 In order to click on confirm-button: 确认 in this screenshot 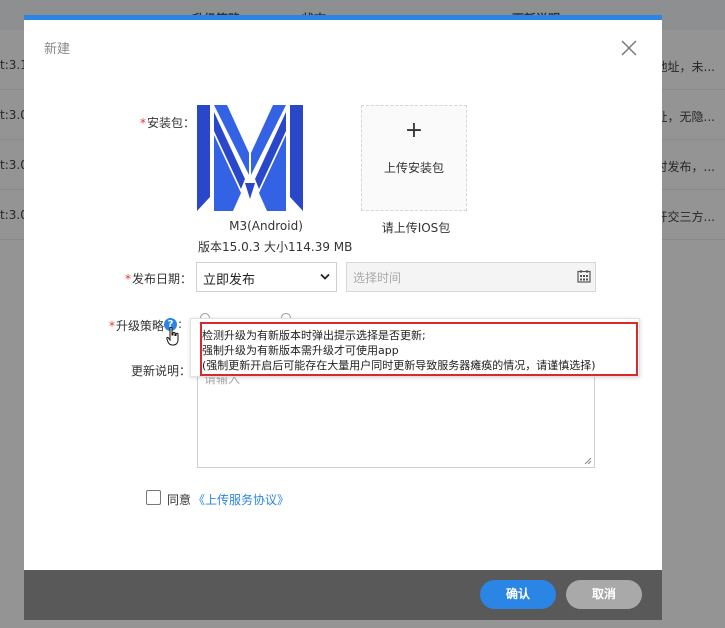, I will do `click(518, 594)`.